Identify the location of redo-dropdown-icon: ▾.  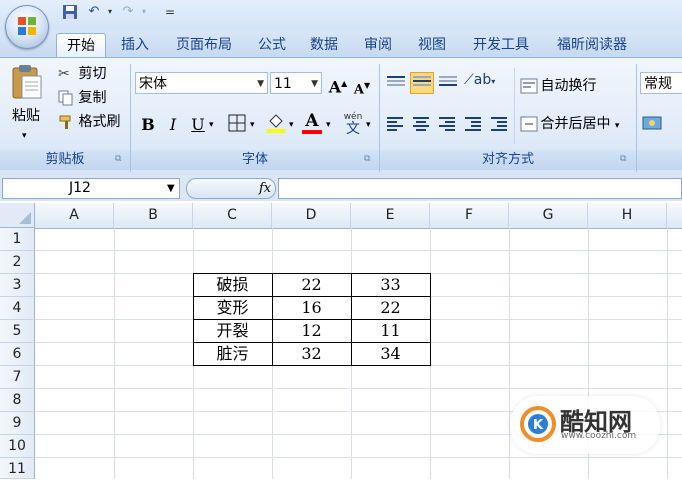
(144, 12).